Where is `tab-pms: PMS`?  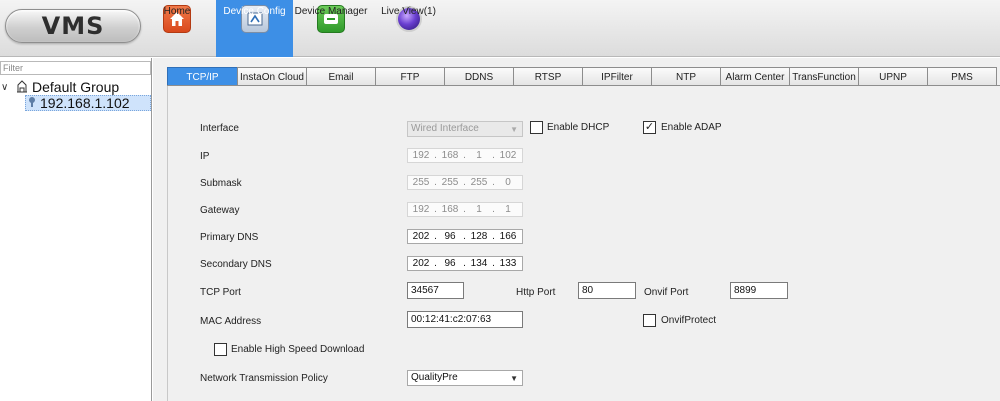
tab-pms: PMS is located at coordinates (962, 76).